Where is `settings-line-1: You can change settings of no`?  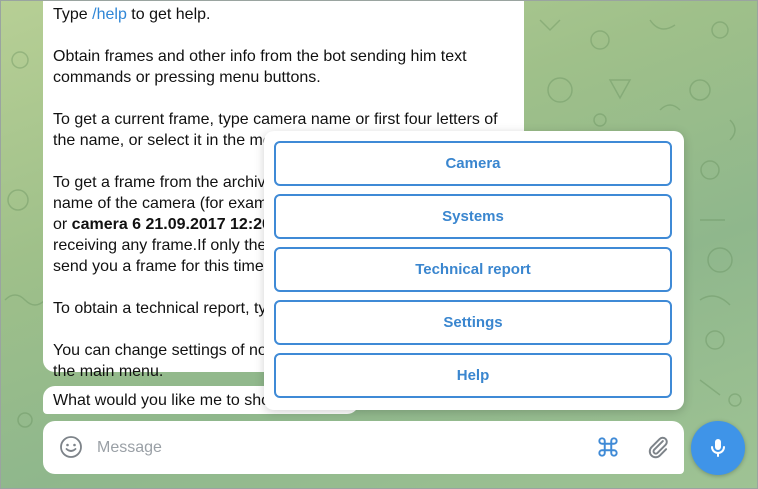 settings-line-1: You can change settings of no is located at coordinates (160, 350).